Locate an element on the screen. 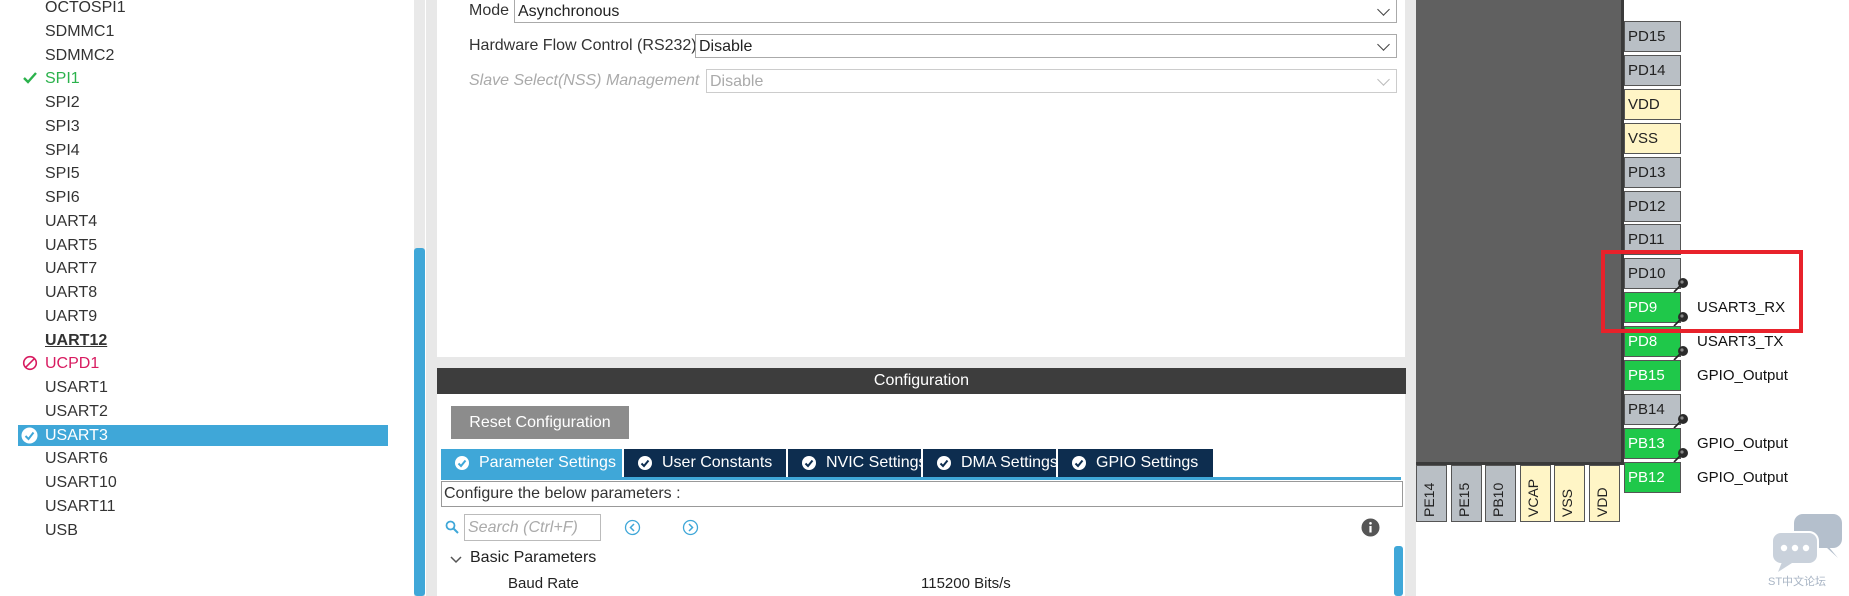 This screenshot has height=596, width=1849. peripheral-item: SPI2 is located at coordinates (194, 102).